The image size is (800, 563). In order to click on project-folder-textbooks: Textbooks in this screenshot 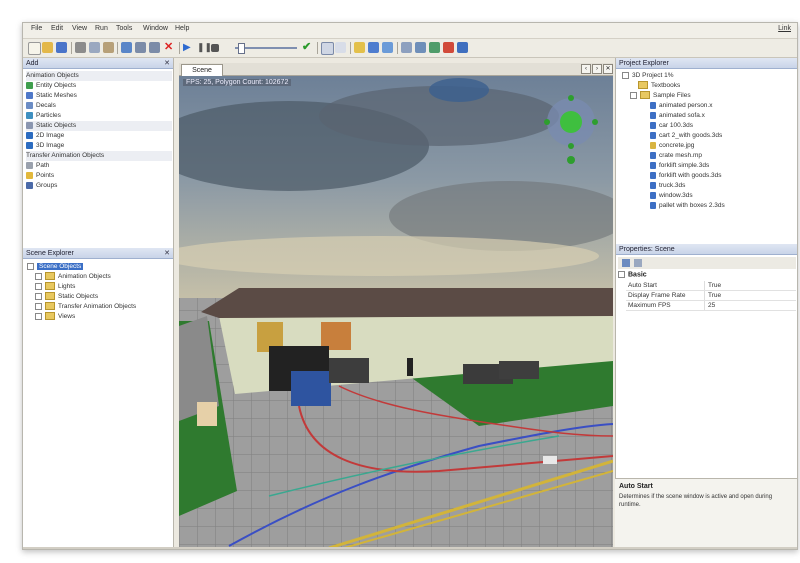, I will do `click(659, 85)`.